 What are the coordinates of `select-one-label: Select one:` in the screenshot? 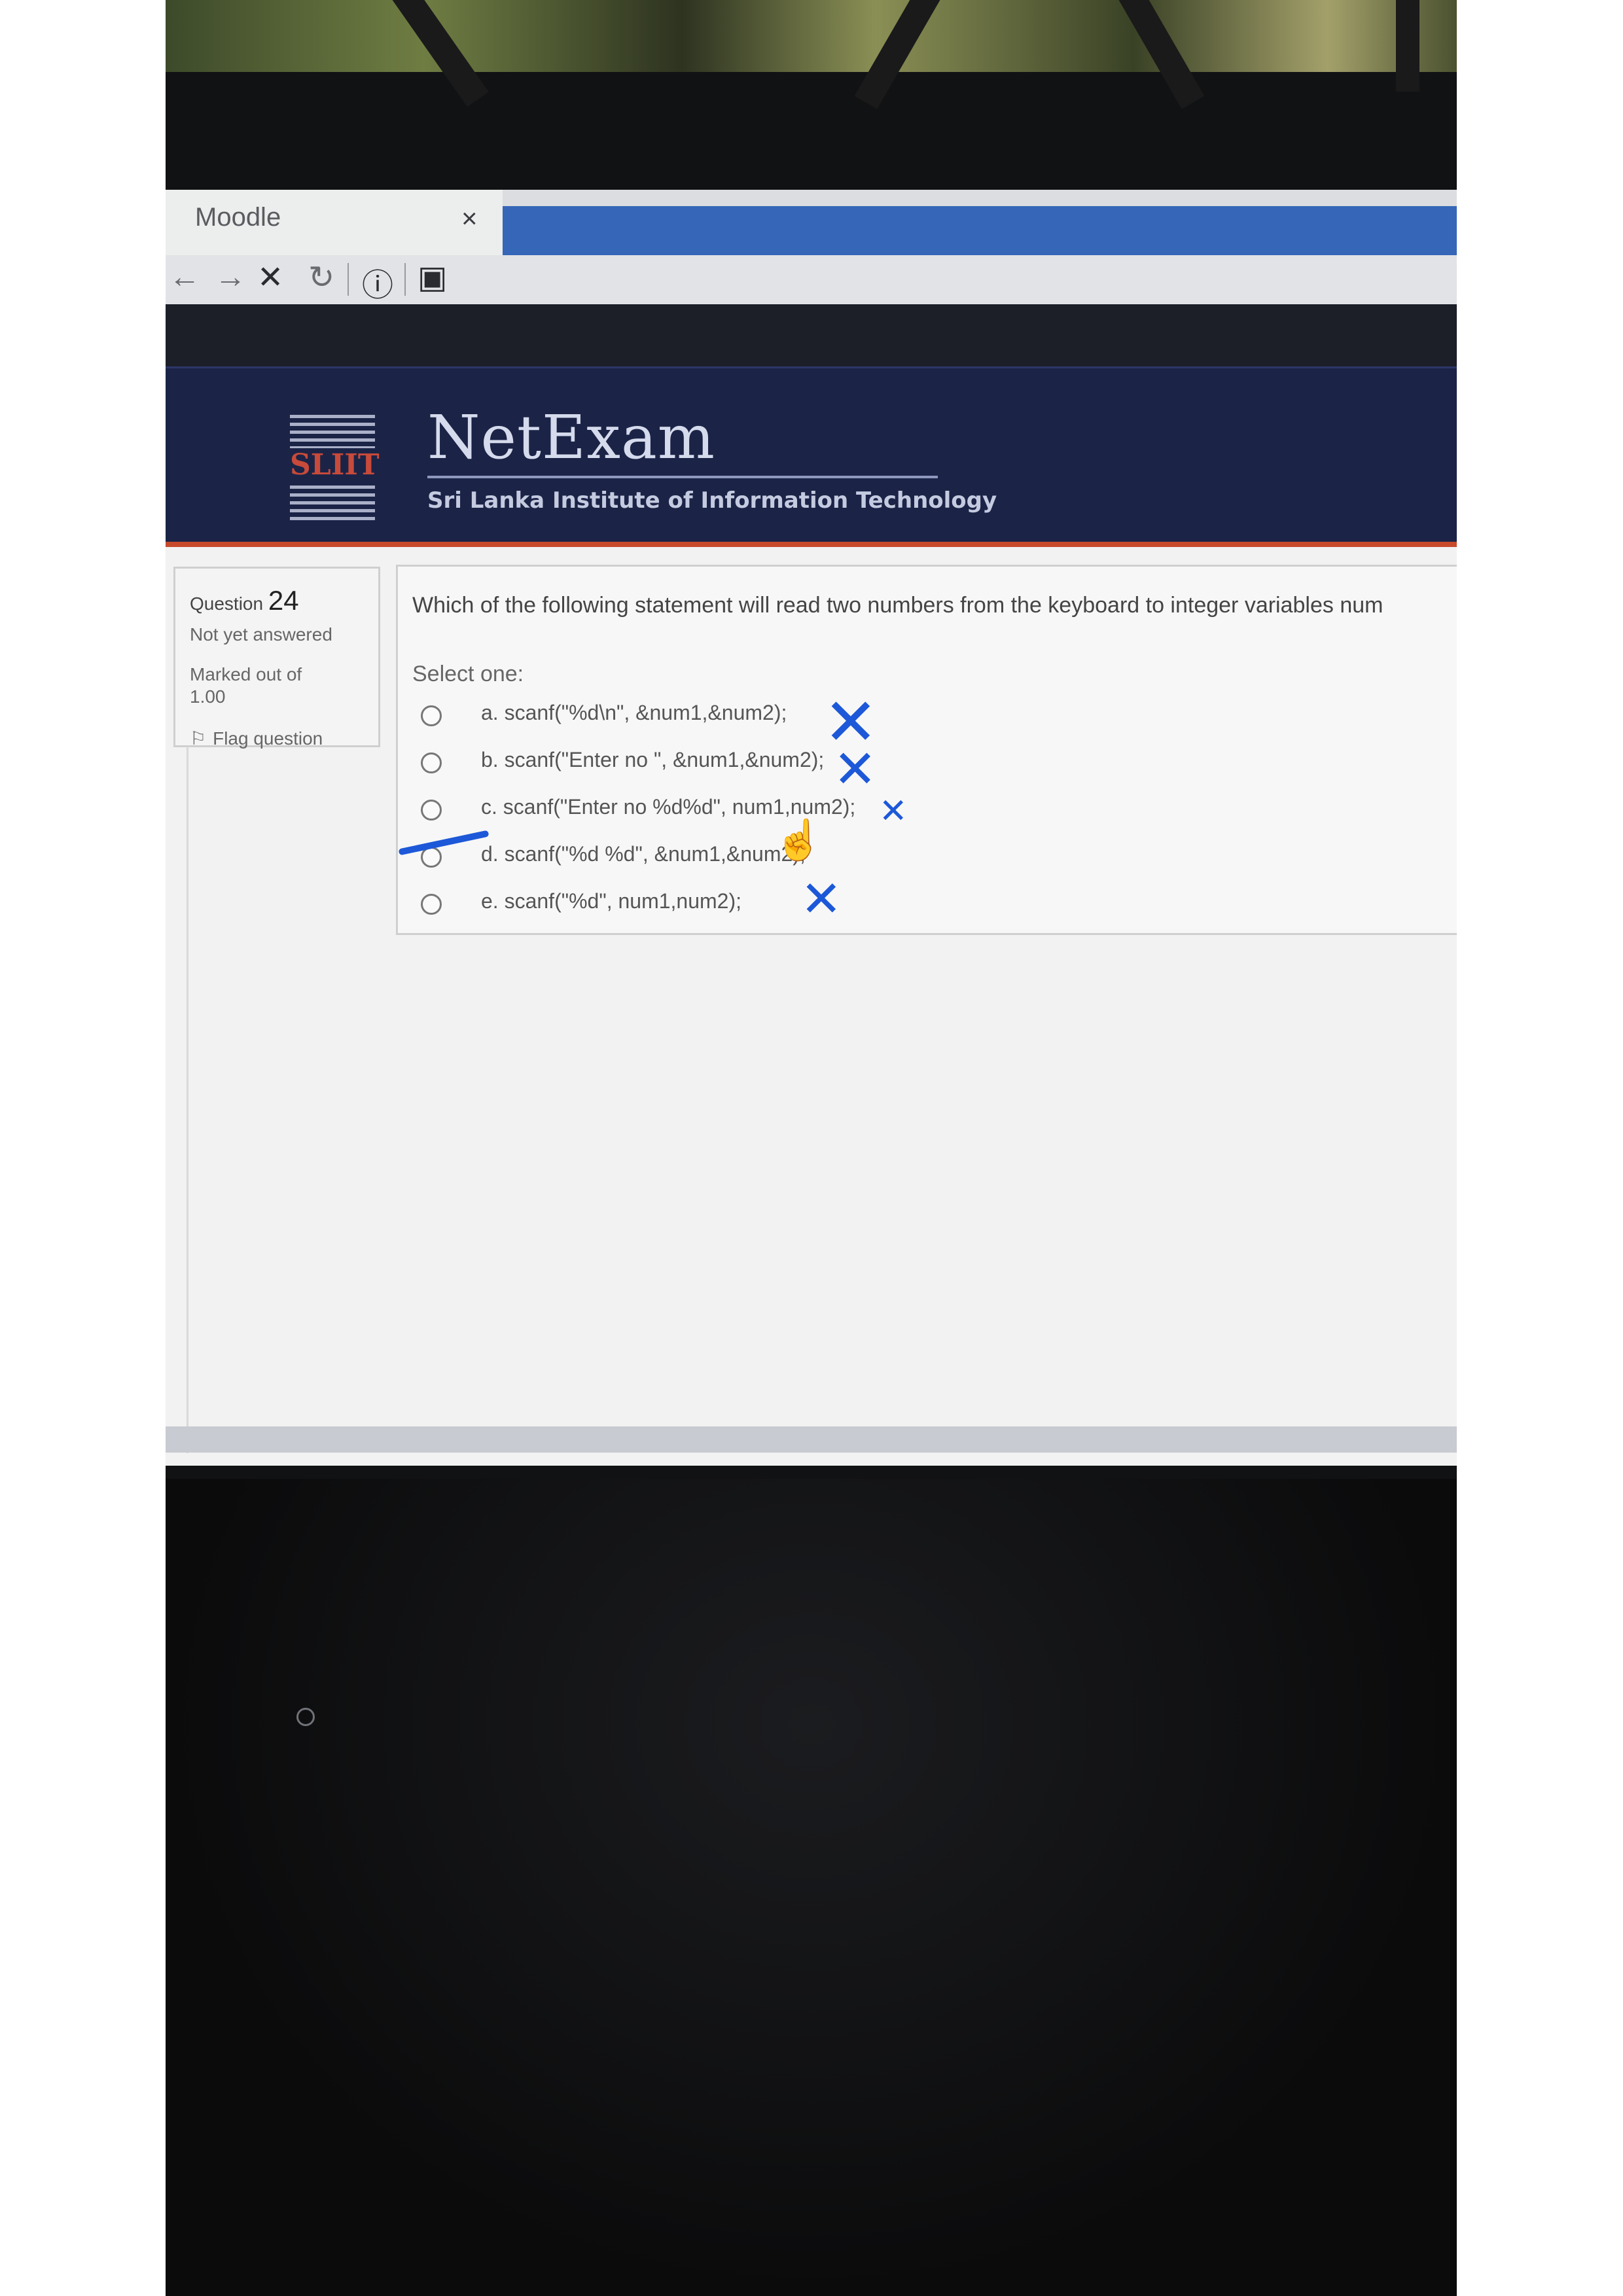 It's located at (468, 674).